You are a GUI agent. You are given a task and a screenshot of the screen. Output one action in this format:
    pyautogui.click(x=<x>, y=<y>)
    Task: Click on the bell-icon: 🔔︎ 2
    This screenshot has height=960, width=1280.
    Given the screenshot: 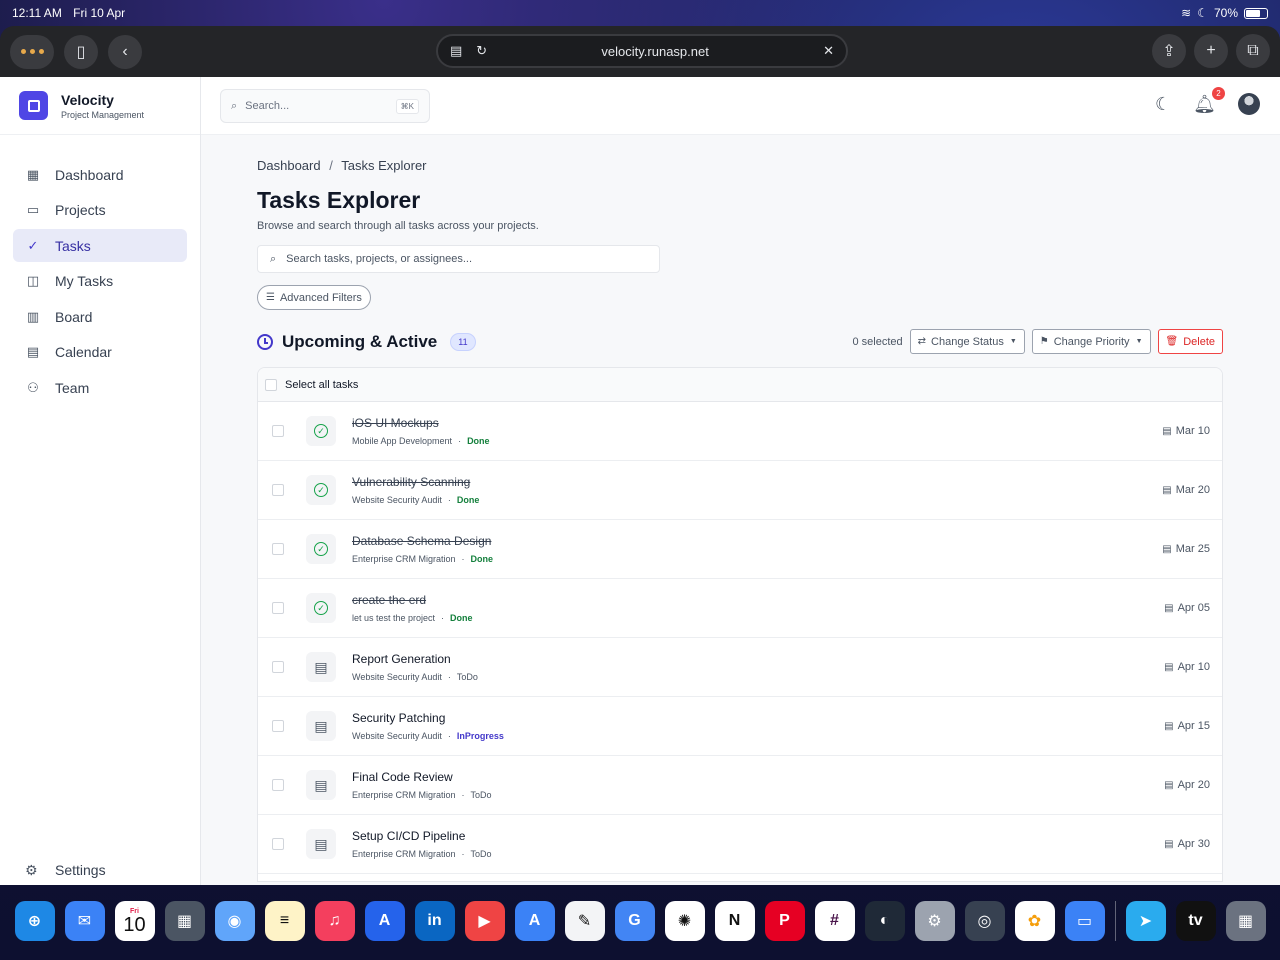 What is the action you would take?
    pyautogui.click(x=1209, y=100)
    